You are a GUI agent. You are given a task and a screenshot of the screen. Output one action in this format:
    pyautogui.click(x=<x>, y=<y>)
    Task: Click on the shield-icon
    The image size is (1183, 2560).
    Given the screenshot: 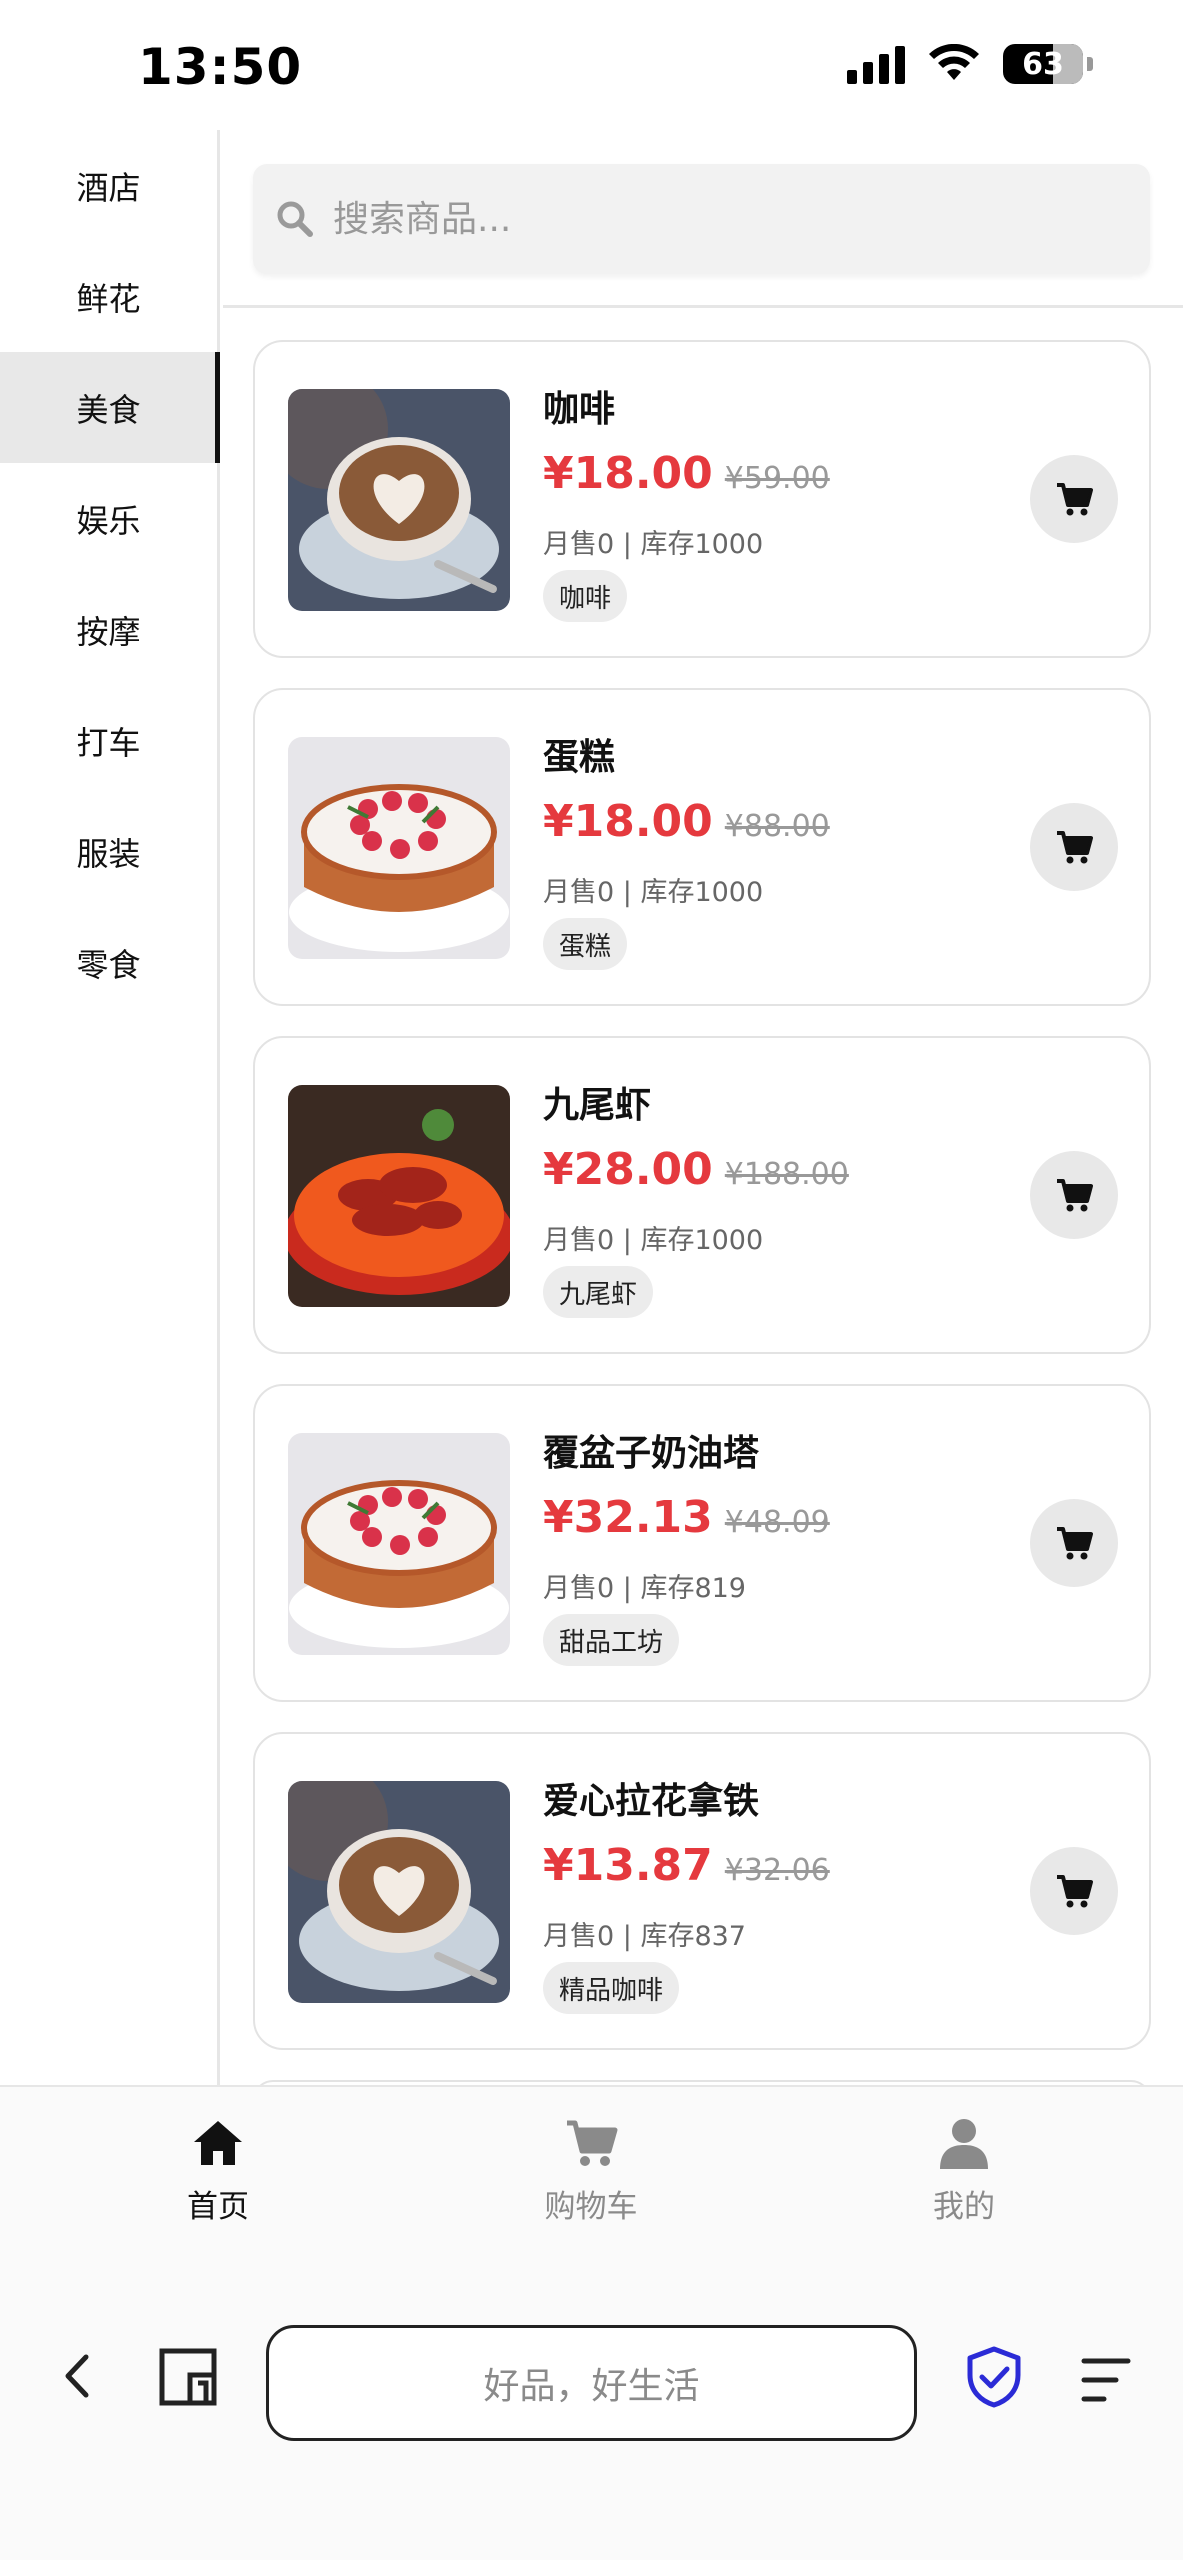 What is the action you would take?
    pyautogui.click(x=994, y=2377)
    